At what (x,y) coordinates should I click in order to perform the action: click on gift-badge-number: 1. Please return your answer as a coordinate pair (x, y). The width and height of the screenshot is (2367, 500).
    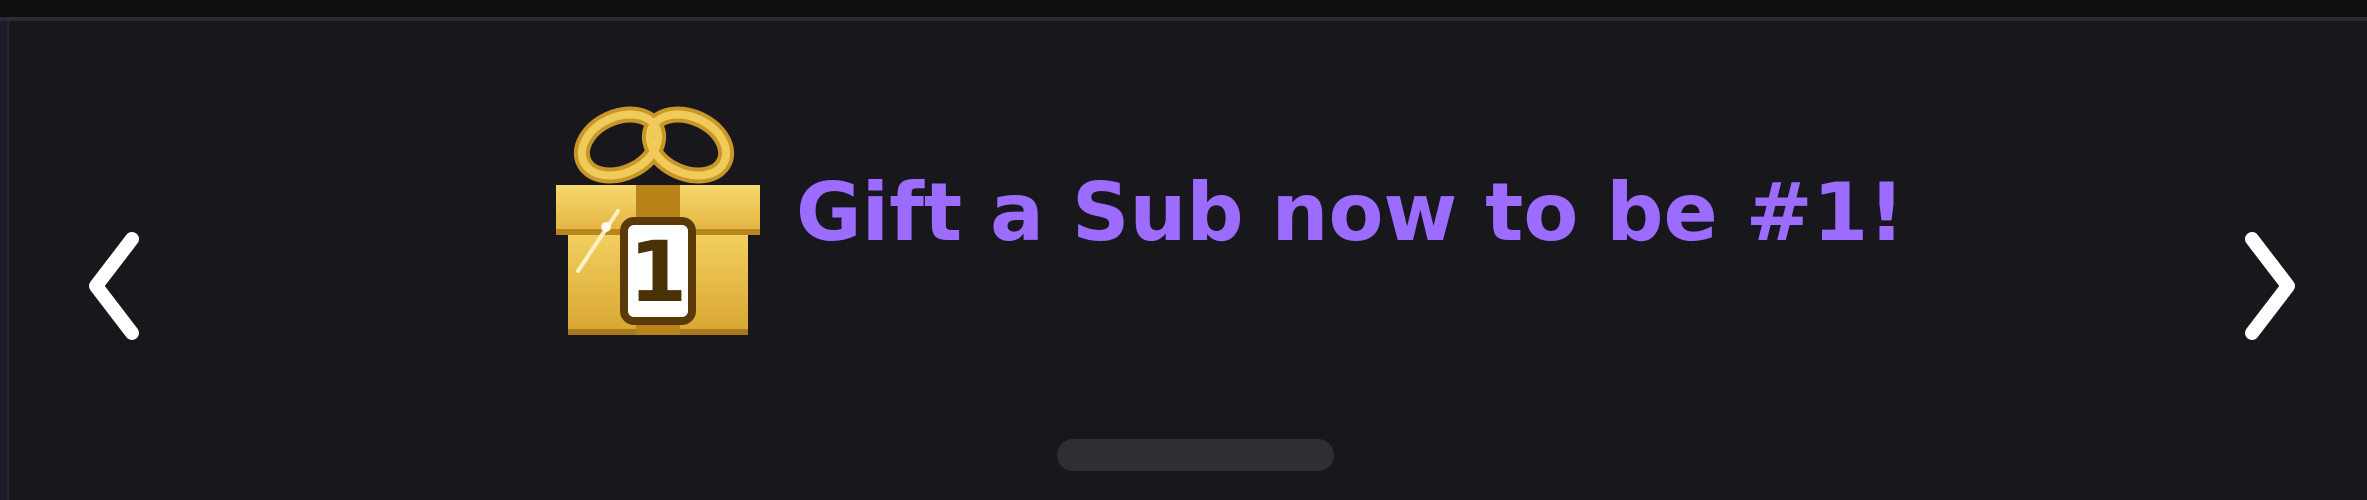
    Looking at the image, I should click on (658, 272).